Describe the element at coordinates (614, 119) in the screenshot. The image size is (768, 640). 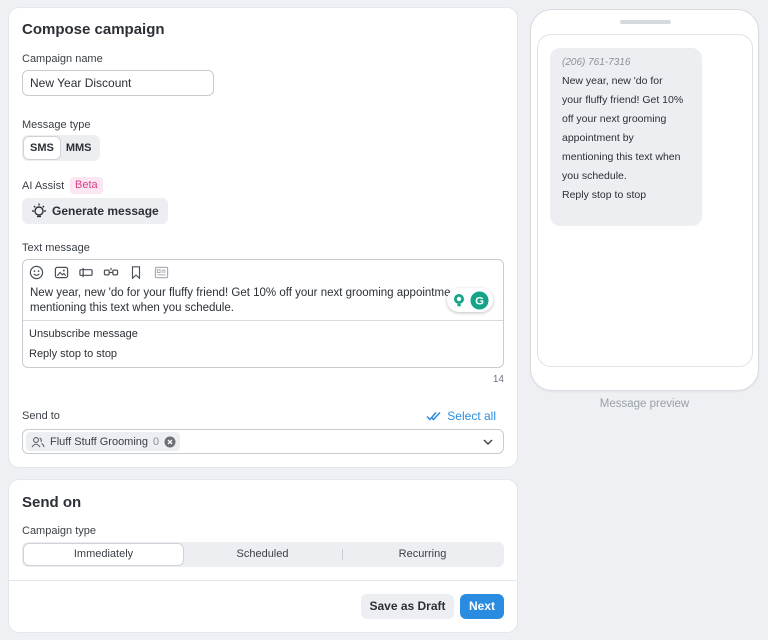
I see `preview-line-3: off your next grooming` at that location.